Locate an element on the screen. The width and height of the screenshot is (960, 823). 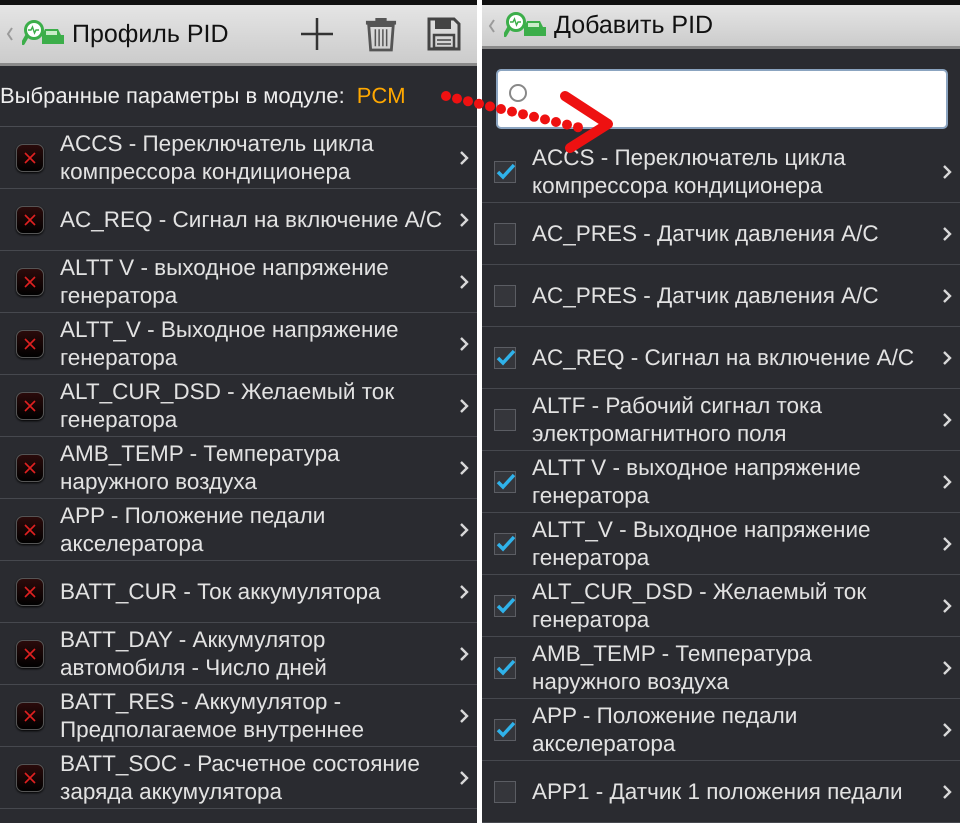
pid-list-item: ALTF - Рабочий сигнал тока электромагнитного поля is located at coordinates (721, 420).